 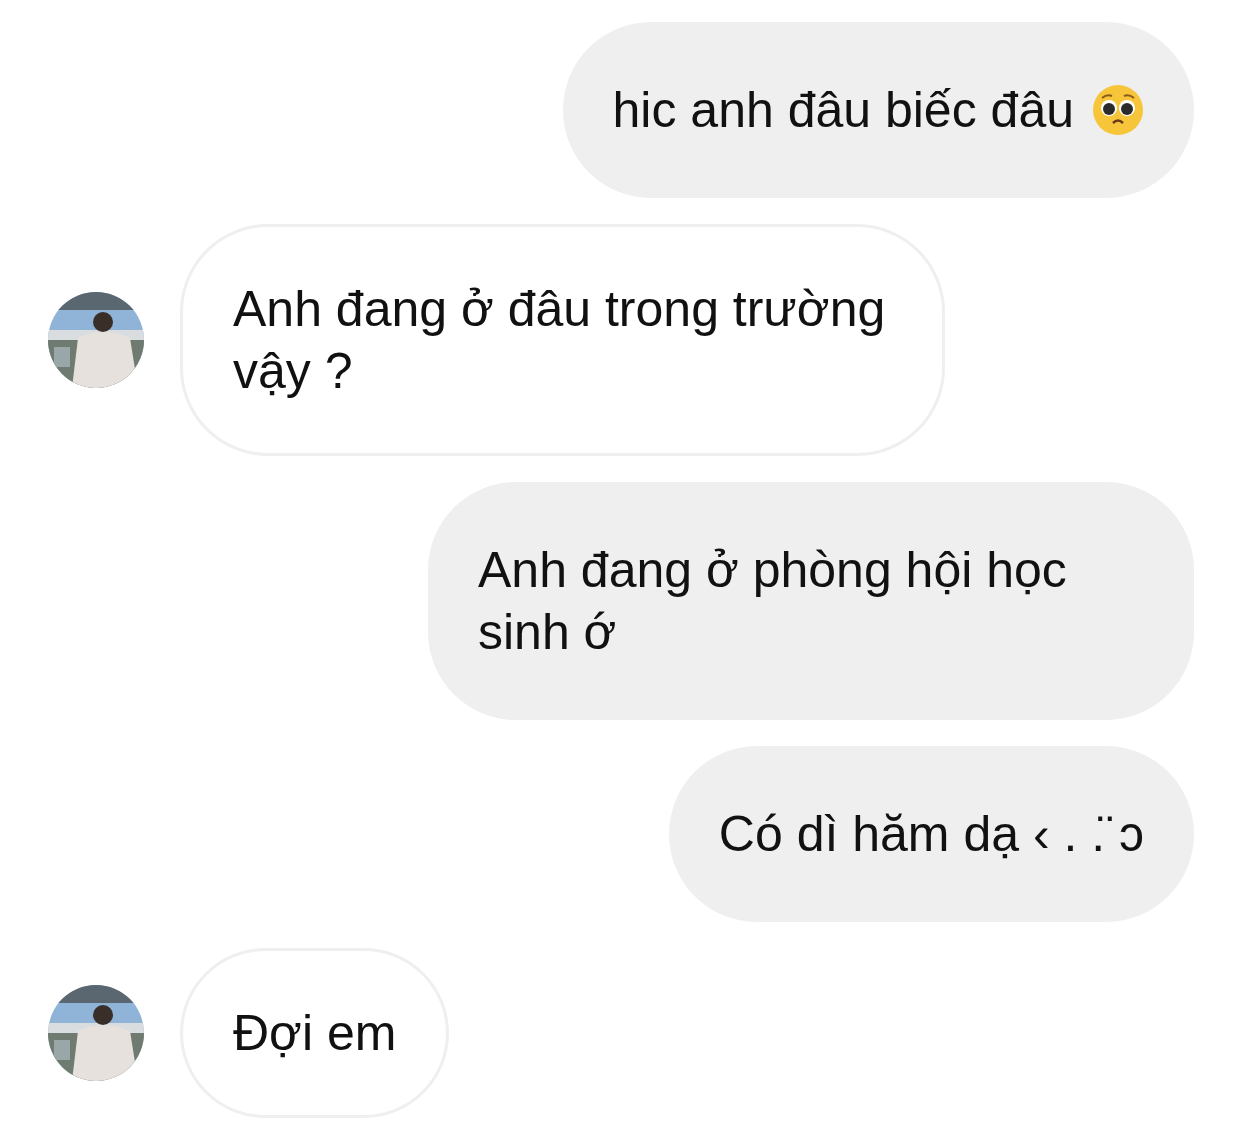 I want to click on message-text: Đợi em, so click(x=315, y=1033).